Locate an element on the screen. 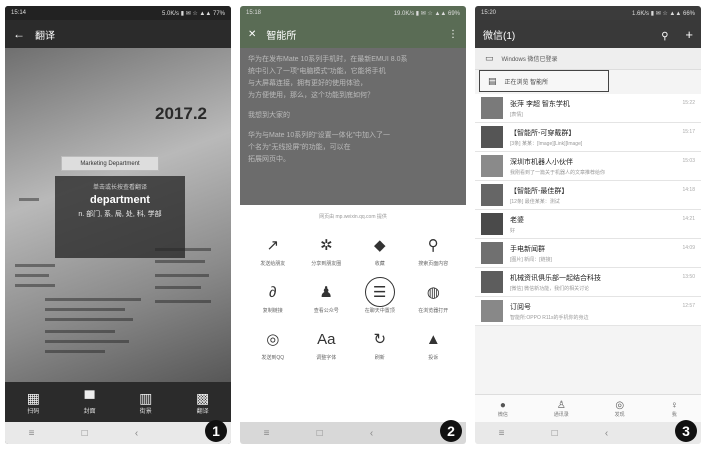 Image resolution: width=704 pixels, height=450 pixels. chat-name: 手电新闻群 is located at coordinates (527, 249).